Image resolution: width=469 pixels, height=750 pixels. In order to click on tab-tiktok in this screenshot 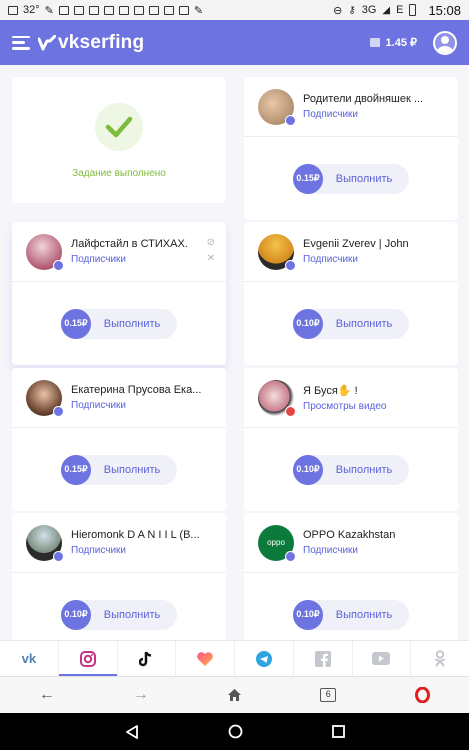, I will do `click(147, 658)`.